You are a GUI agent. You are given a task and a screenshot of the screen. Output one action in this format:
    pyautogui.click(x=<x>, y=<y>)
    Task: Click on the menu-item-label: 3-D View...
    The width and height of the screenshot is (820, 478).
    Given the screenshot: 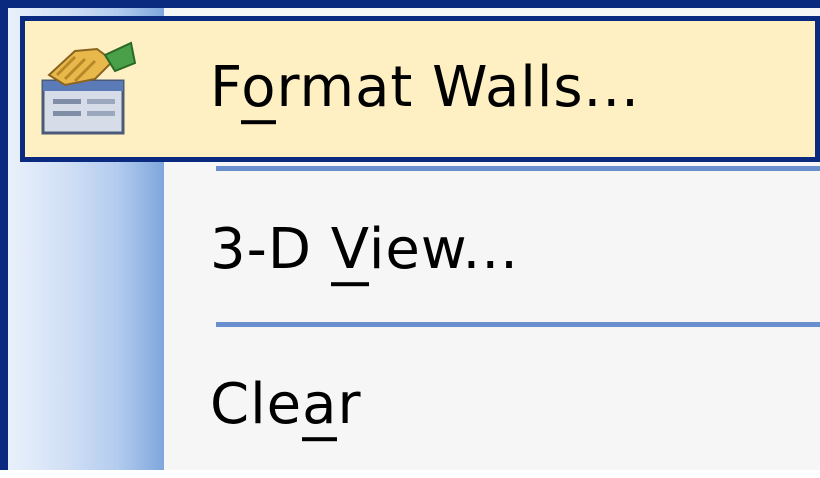 What is the action you would take?
    pyautogui.click(x=364, y=252)
    